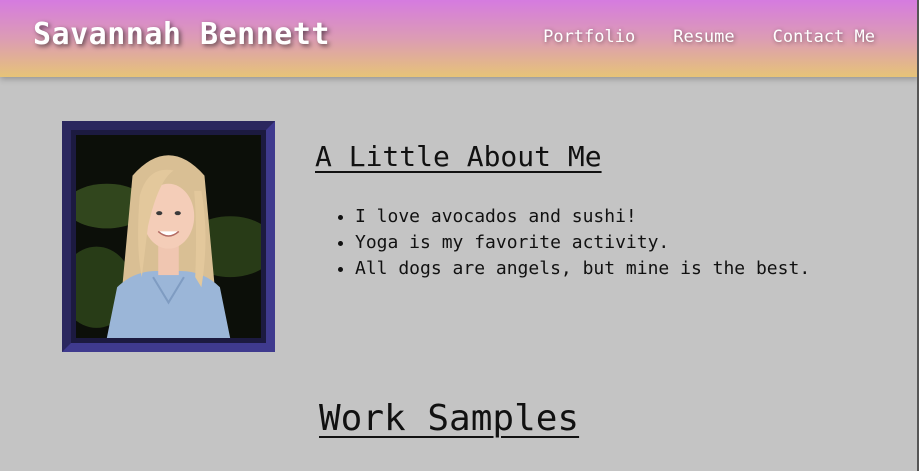 The width and height of the screenshot is (919, 471). What do you see at coordinates (703, 37) in the screenshot?
I see `nav-link-resume: Resume` at bounding box center [703, 37].